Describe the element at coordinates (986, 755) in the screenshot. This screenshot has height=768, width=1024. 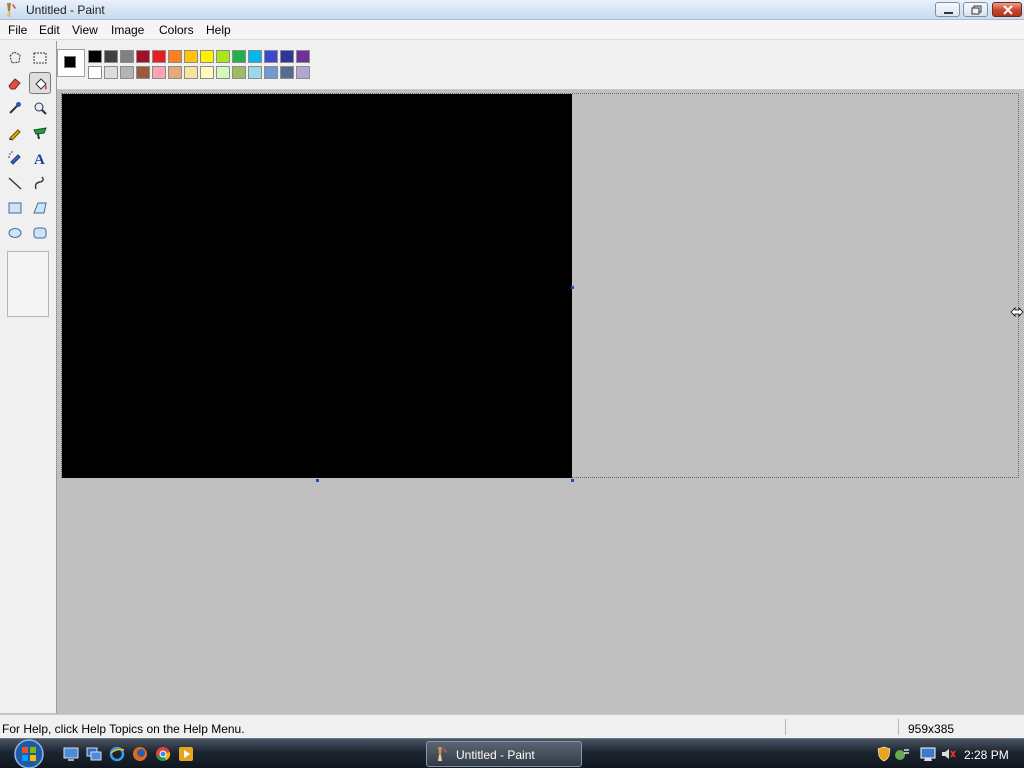
I see `taskbar-clock: 2:28 PM` at that location.